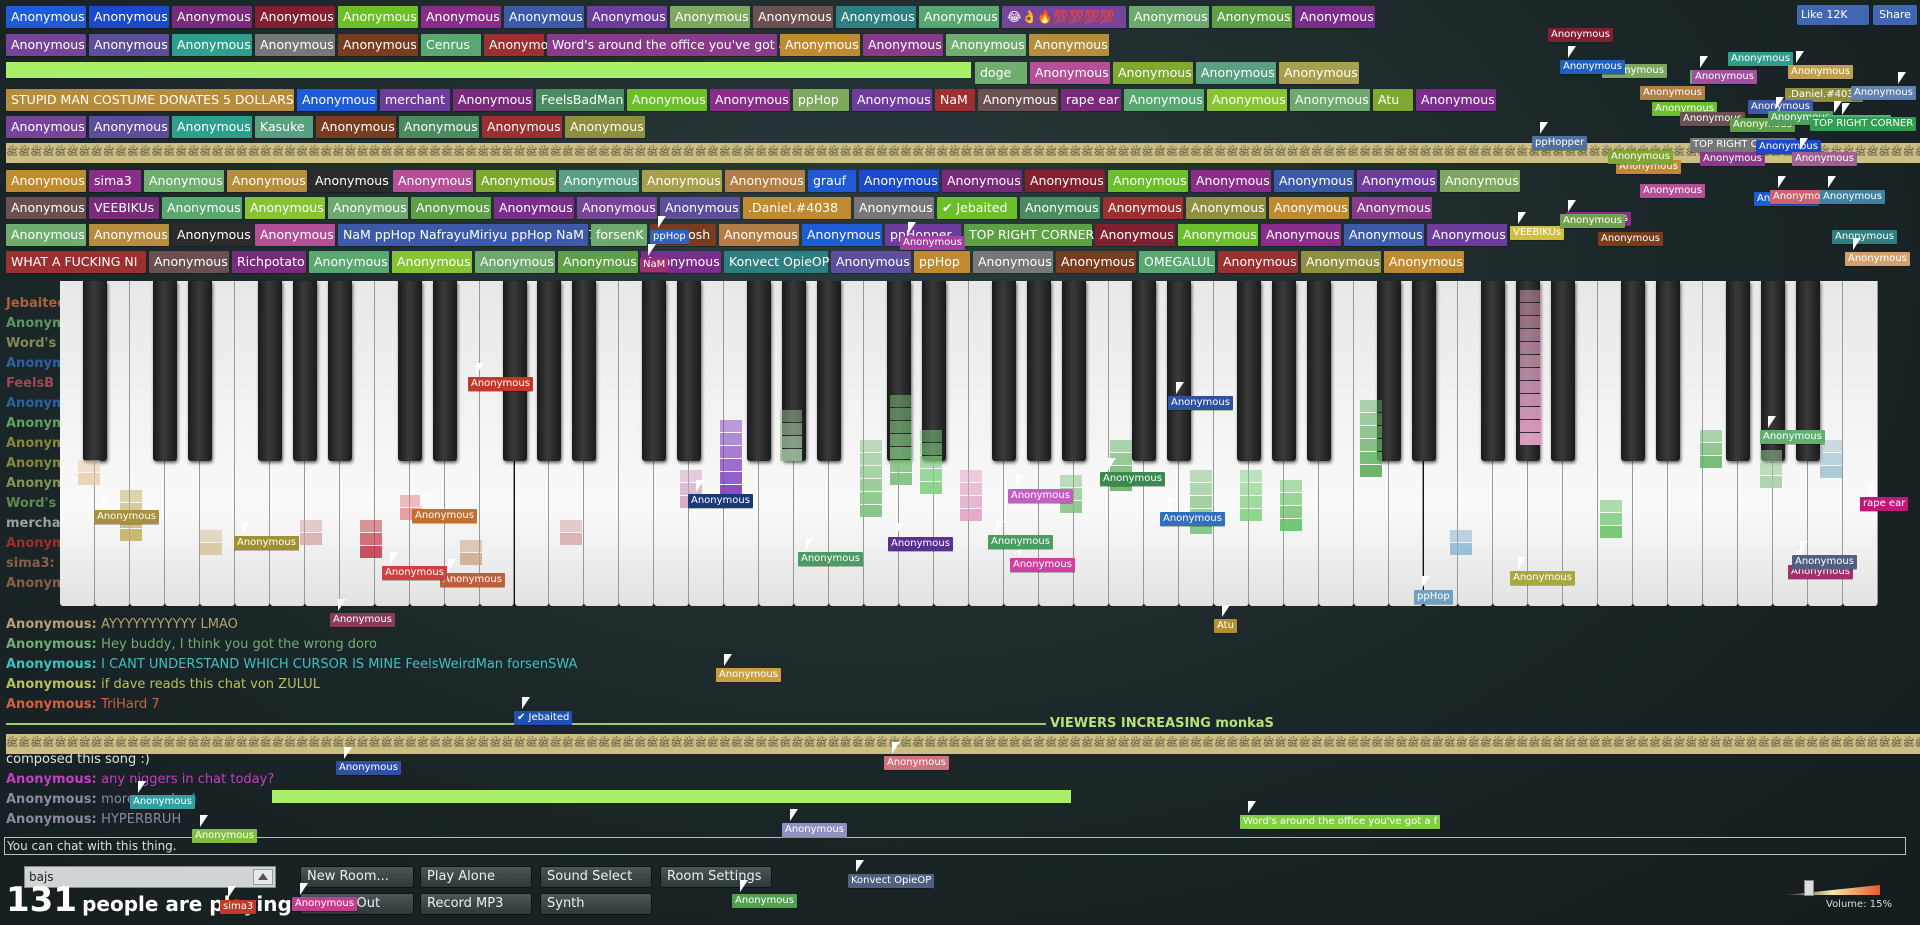  What do you see at coordinates (476, 877) in the screenshot?
I see `play-alone-button: Play Alone` at bounding box center [476, 877].